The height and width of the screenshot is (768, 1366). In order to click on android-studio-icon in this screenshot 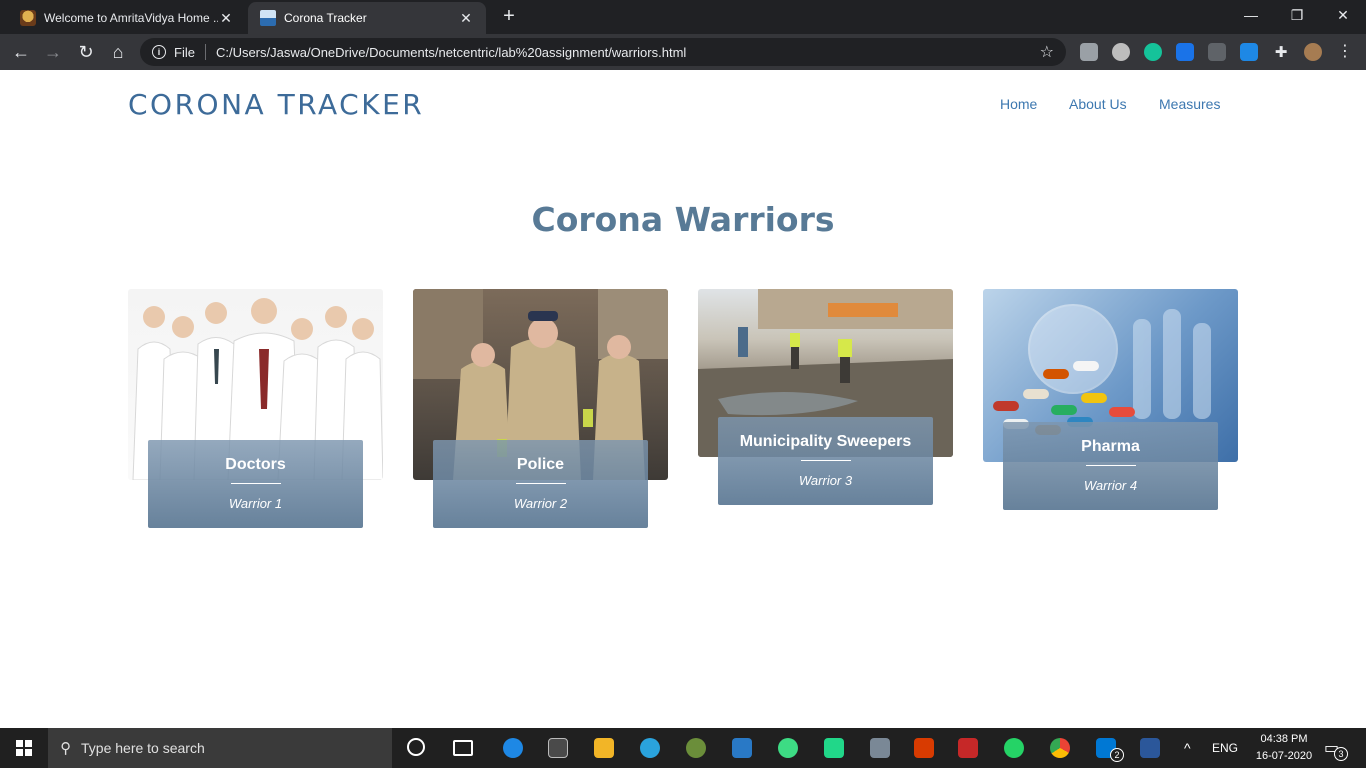, I will do `click(788, 748)`.